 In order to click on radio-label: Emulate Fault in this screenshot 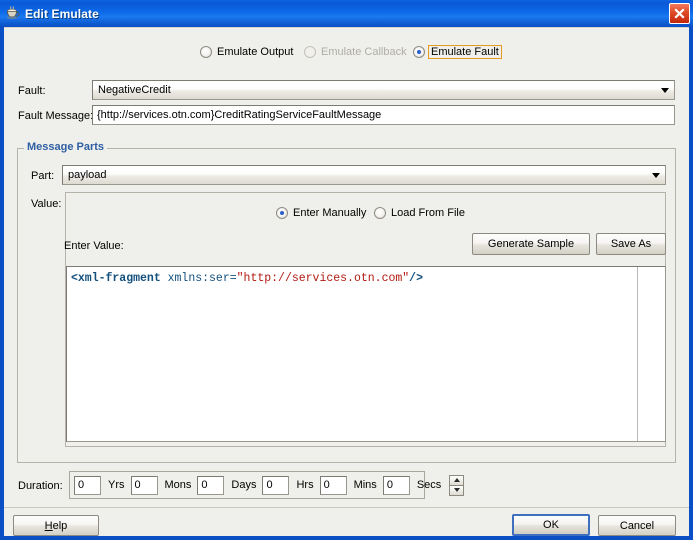, I will do `click(465, 52)`.